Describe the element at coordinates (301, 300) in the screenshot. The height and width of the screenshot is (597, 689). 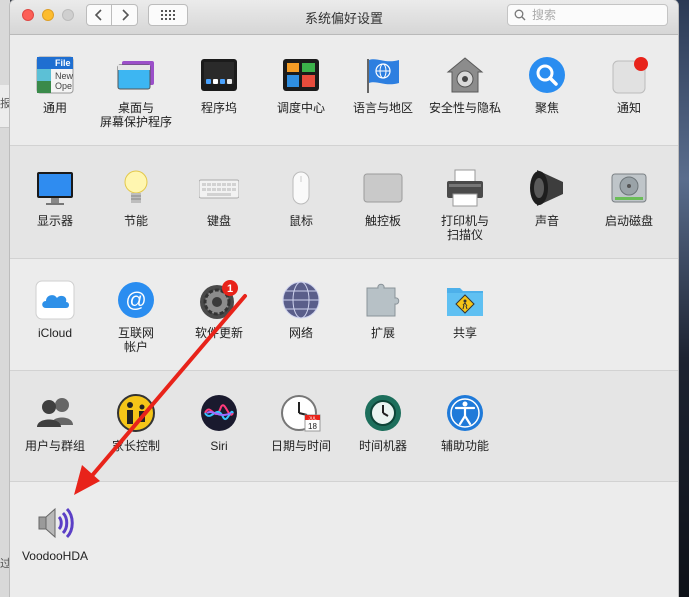
I see `network-globe-icon` at that location.